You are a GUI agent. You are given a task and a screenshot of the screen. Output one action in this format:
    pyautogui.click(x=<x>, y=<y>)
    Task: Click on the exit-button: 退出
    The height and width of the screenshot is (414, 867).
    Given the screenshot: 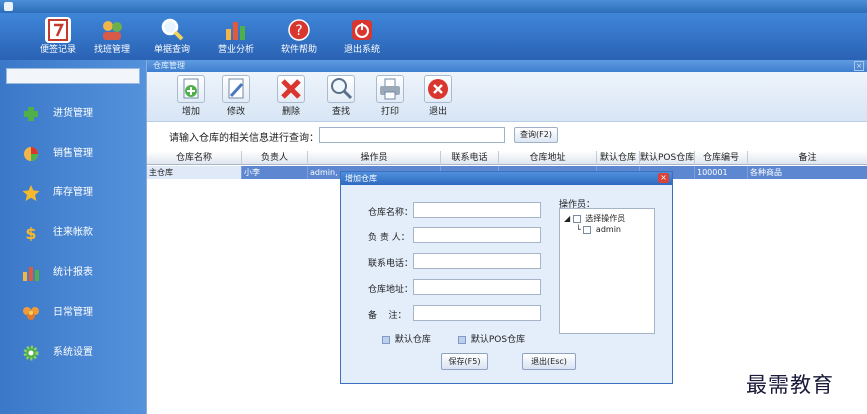 What is the action you would take?
    pyautogui.click(x=438, y=96)
    